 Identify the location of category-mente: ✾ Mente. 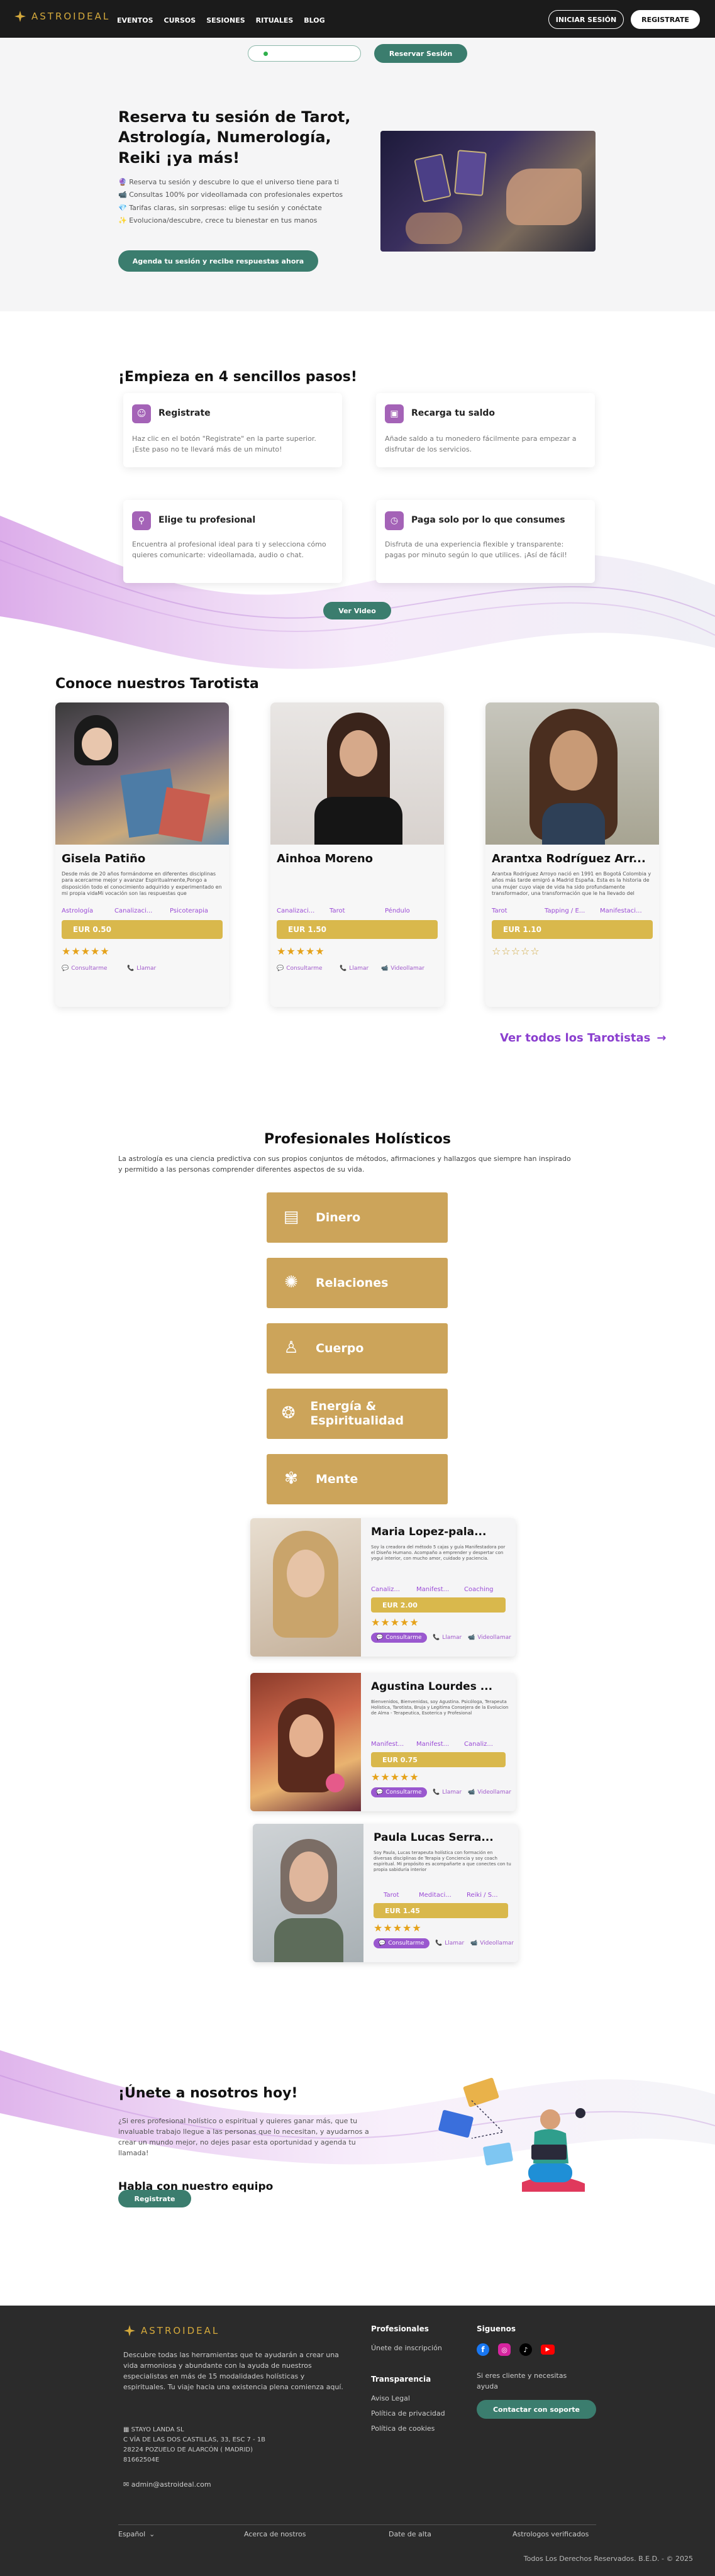
(357, 1479).